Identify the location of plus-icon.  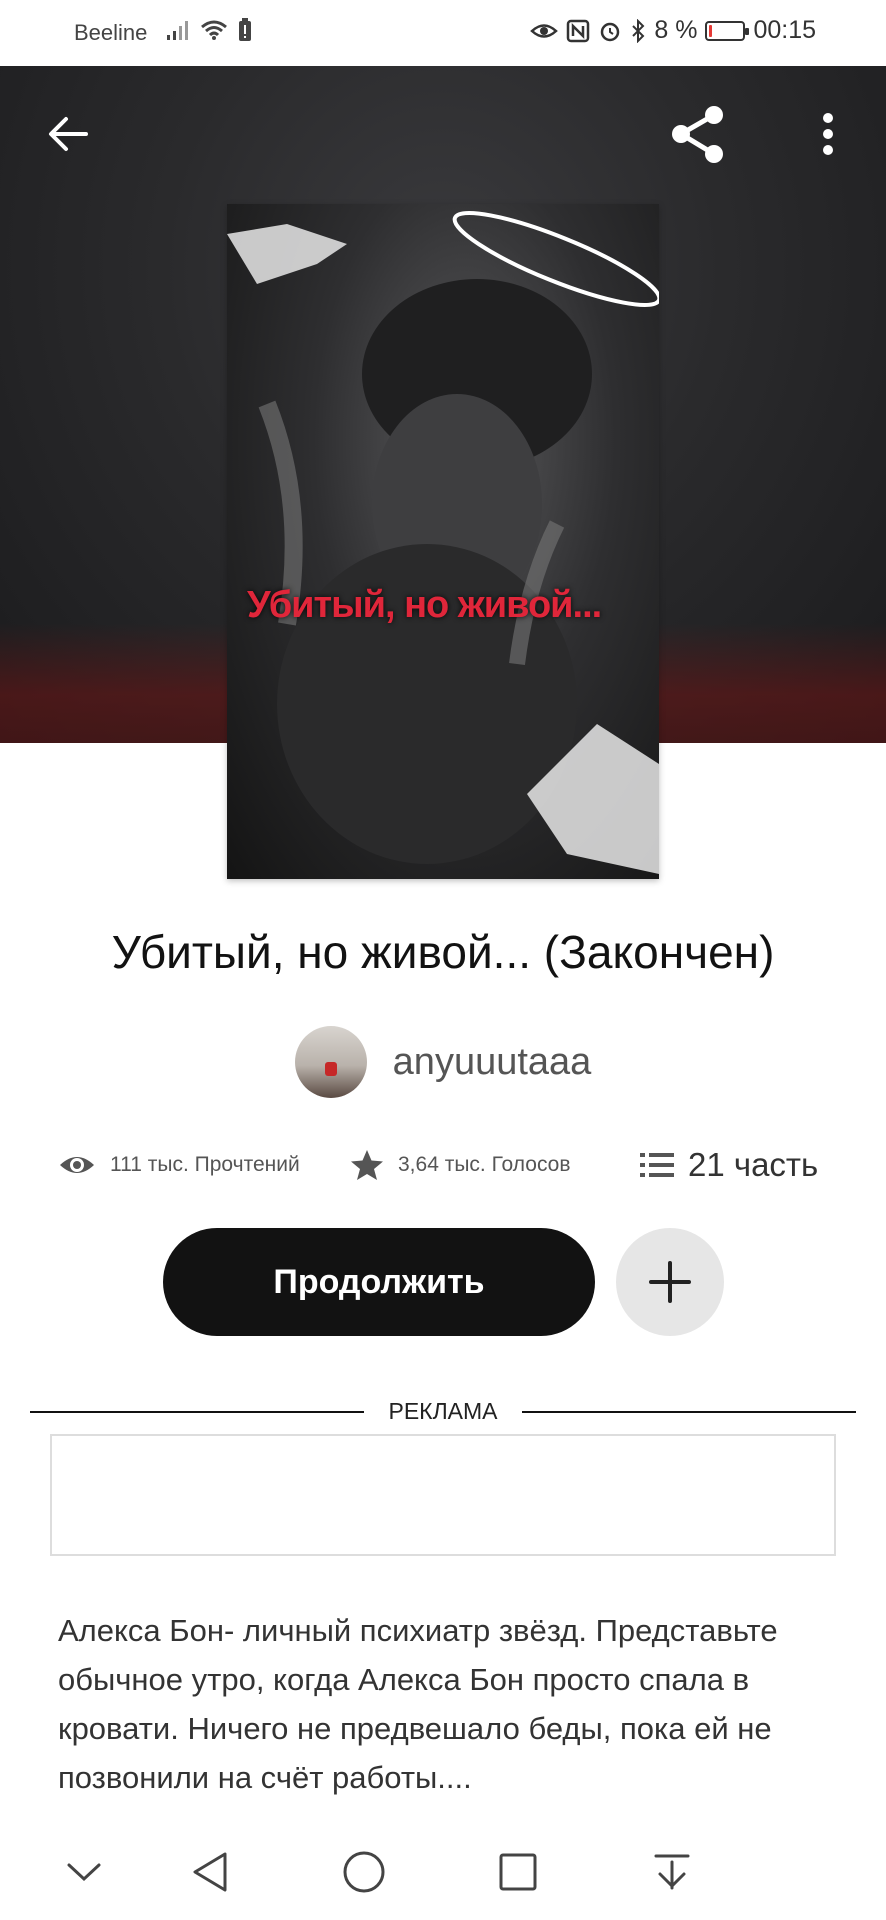
(670, 1282).